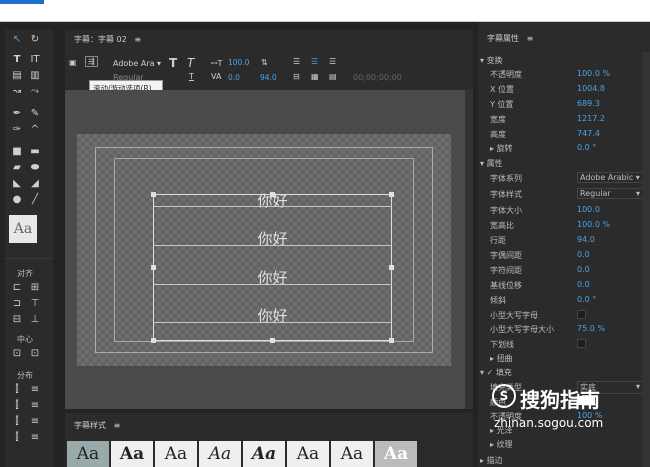 This screenshot has height=467, width=650. Describe the element at coordinates (17, 40) in the screenshot. I see `selection-tool-icon: ↖` at that location.